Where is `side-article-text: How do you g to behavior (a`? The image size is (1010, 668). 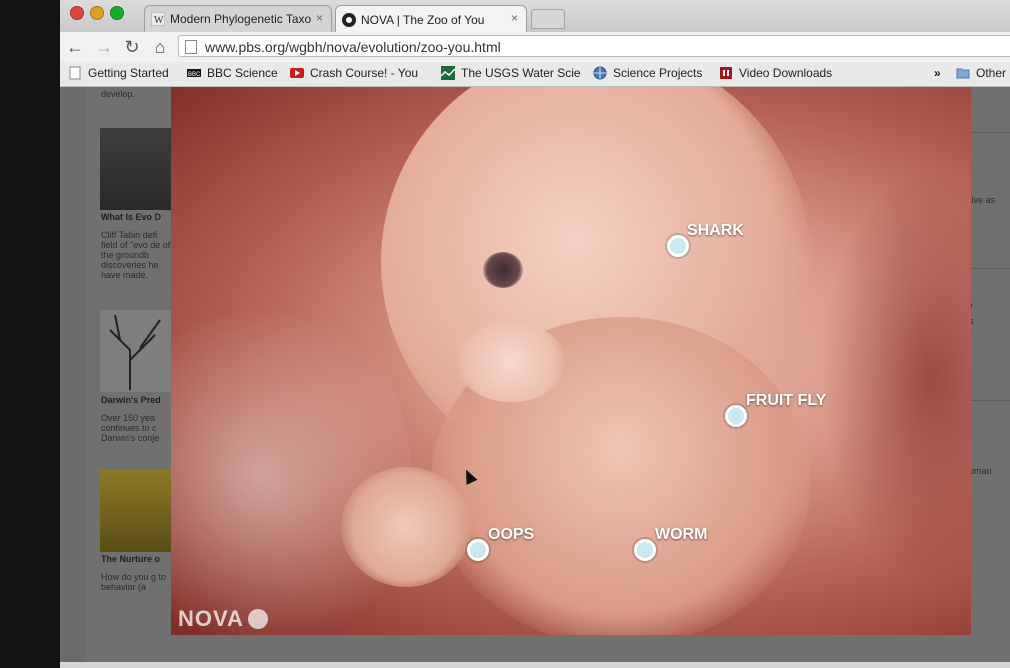
side-article-text: How do you g to behavior (a is located at coordinates (134, 582).